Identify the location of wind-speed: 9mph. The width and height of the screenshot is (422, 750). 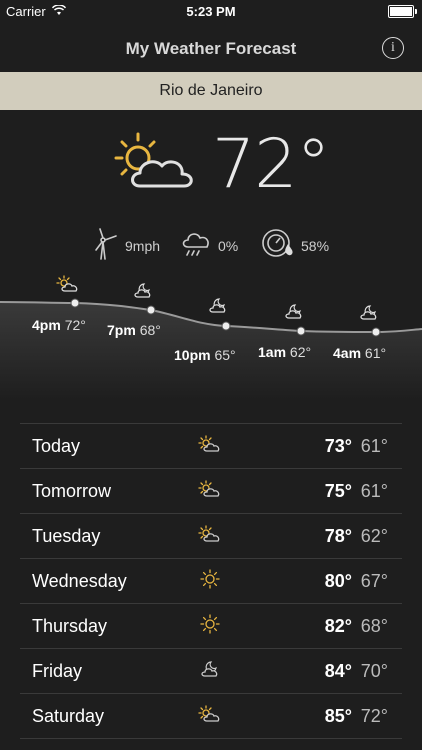
(143, 246).